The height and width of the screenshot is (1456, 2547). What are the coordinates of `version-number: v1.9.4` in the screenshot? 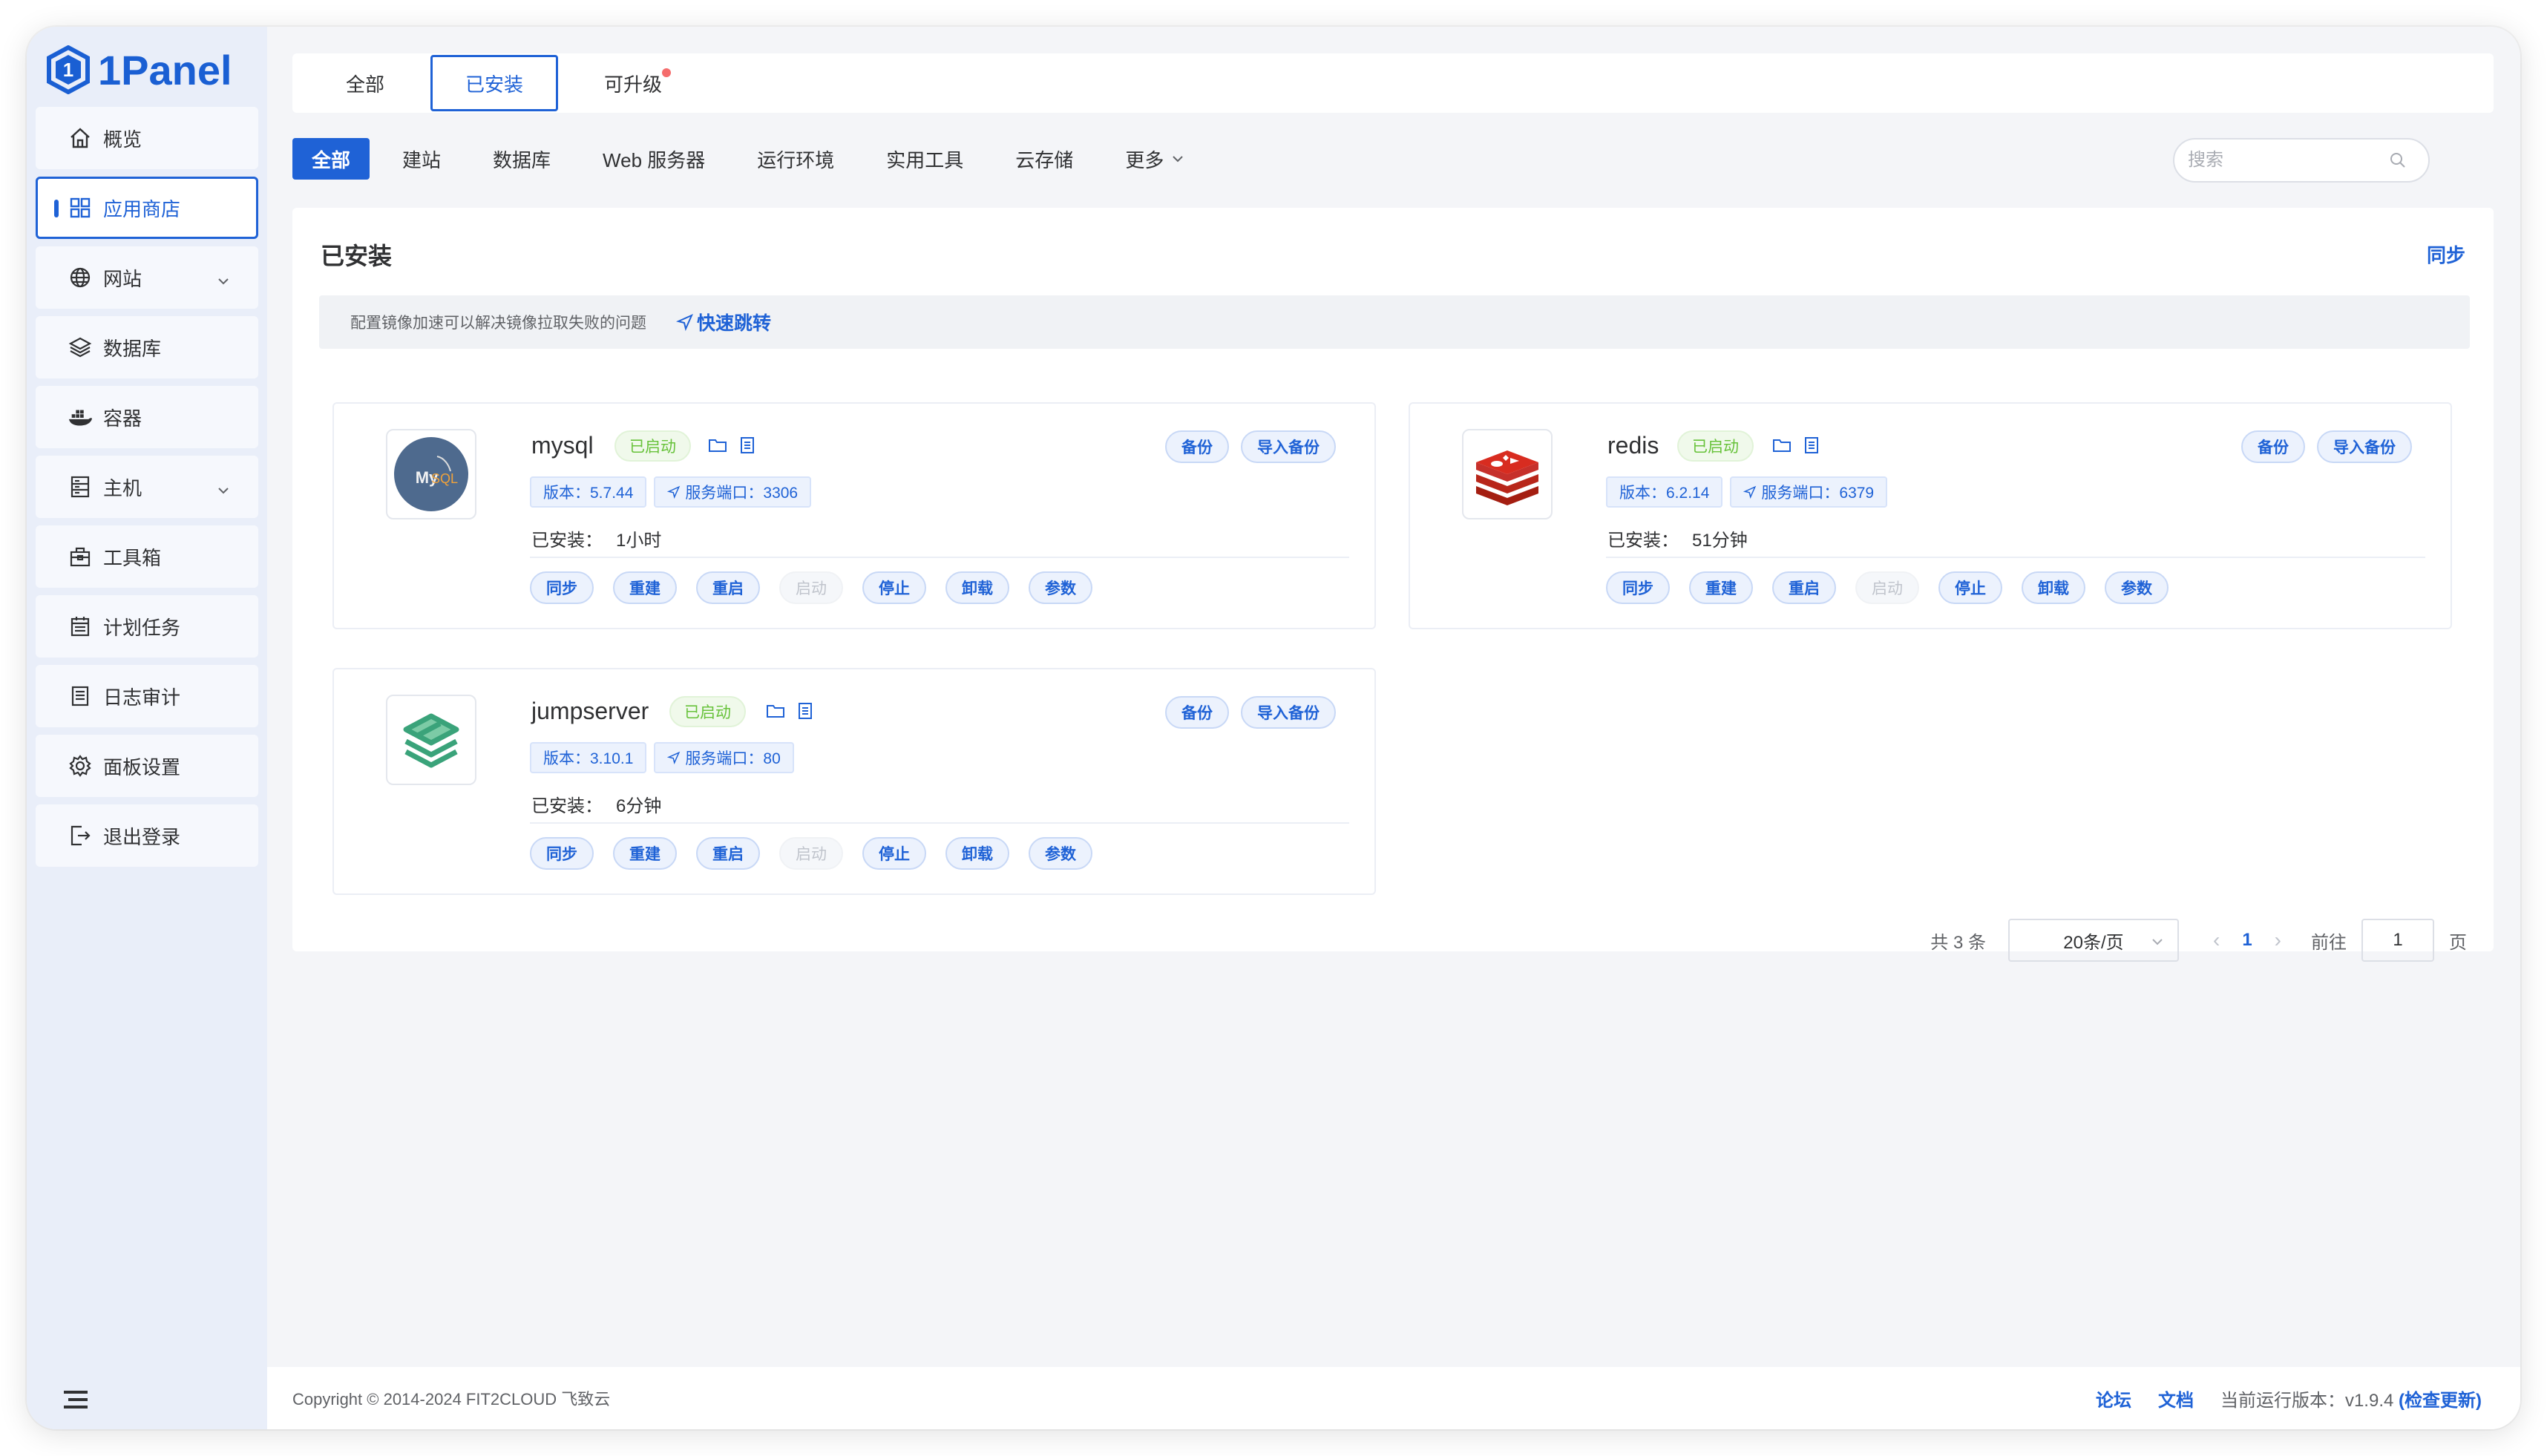 It's located at (2369, 1401).